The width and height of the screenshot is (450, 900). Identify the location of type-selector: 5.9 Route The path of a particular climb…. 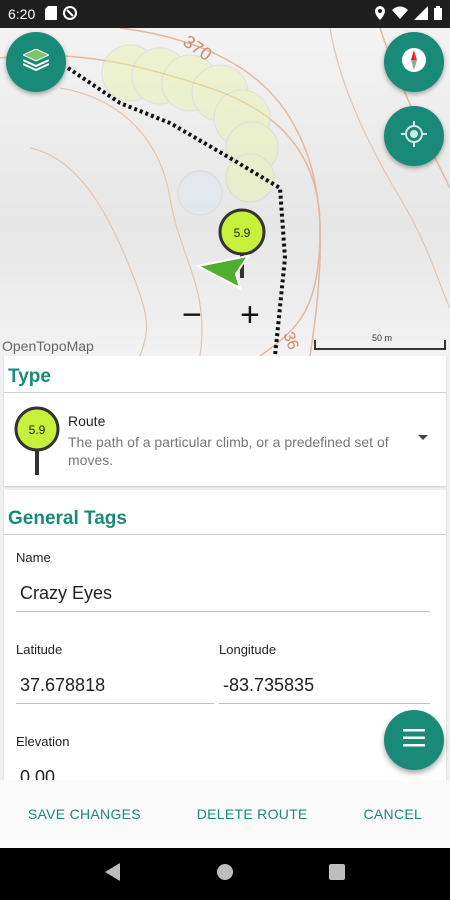
(225, 440).